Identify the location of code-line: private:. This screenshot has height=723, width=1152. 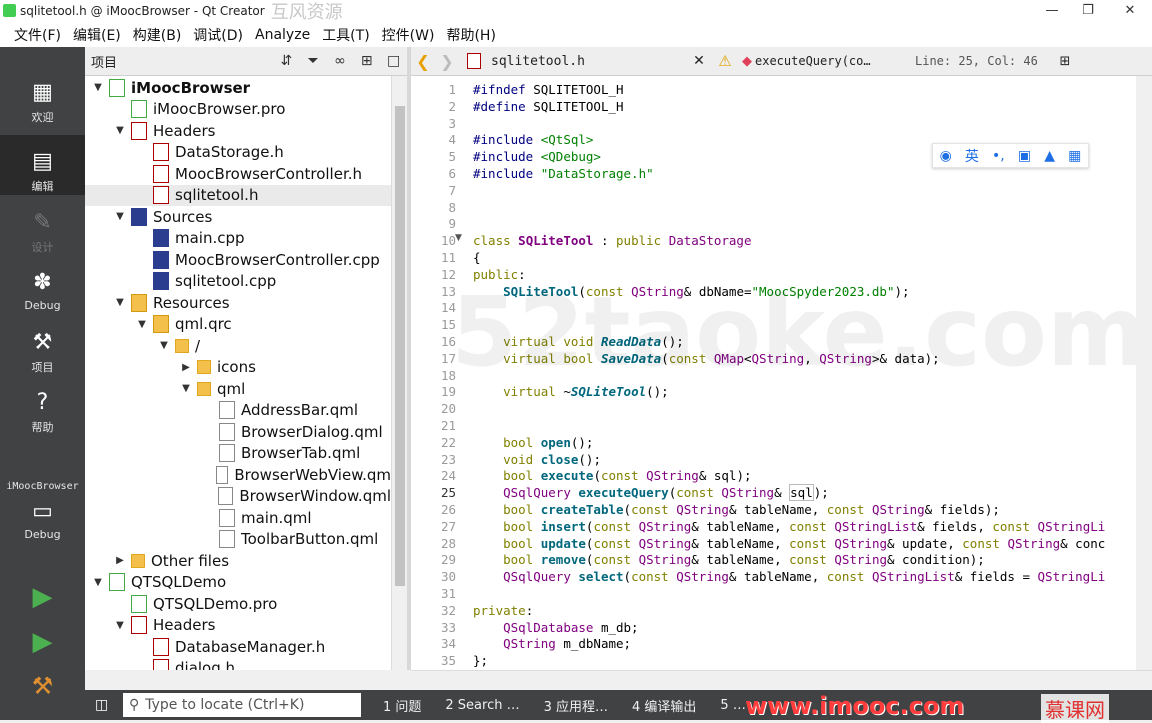
(503, 610).